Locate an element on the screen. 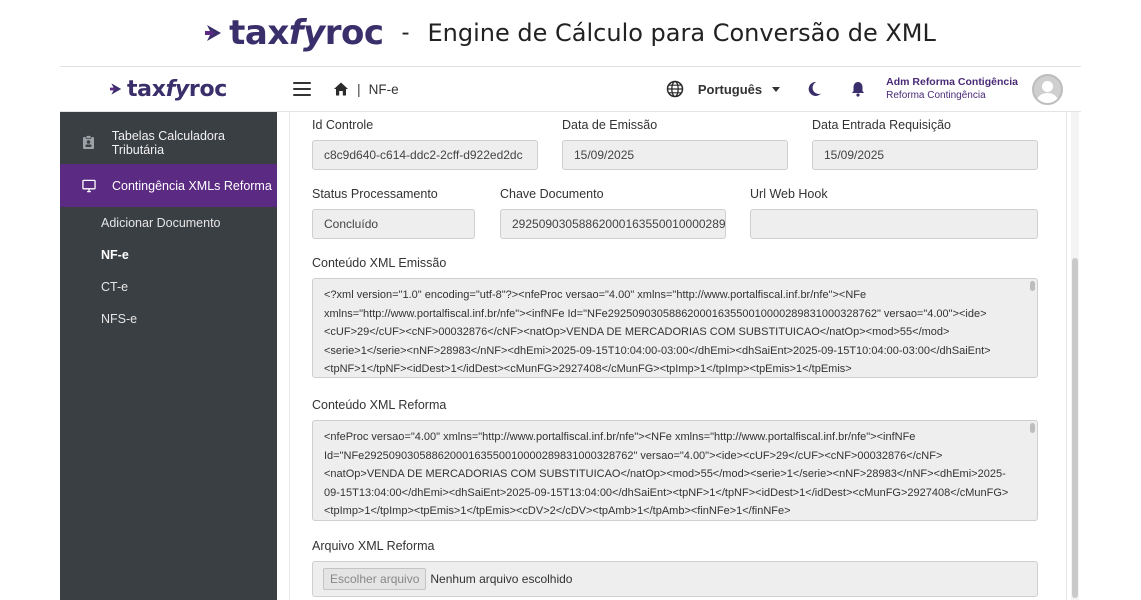 This screenshot has height=600, width=1141. home-icon is located at coordinates (341, 89).